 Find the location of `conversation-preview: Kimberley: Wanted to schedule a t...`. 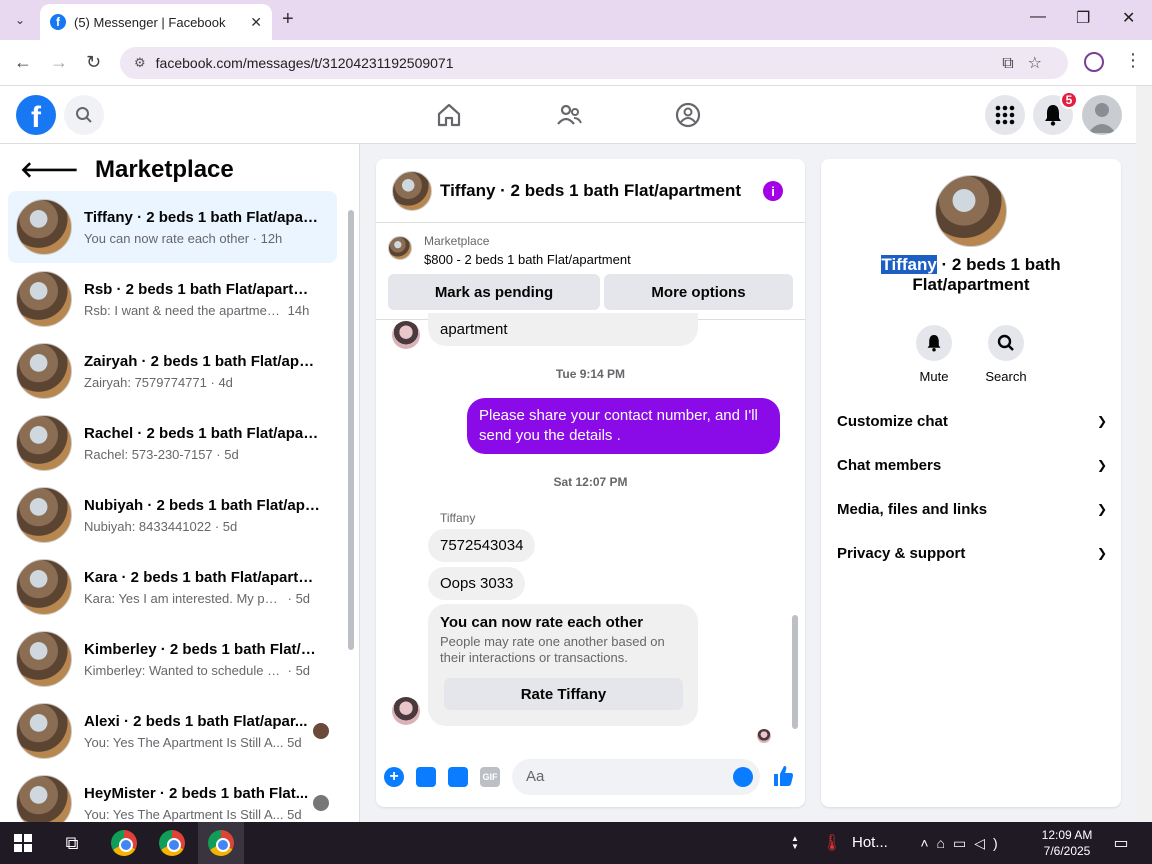

conversation-preview: Kimberley: Wanted to schedule a t... is located at coordinates (184, 670).